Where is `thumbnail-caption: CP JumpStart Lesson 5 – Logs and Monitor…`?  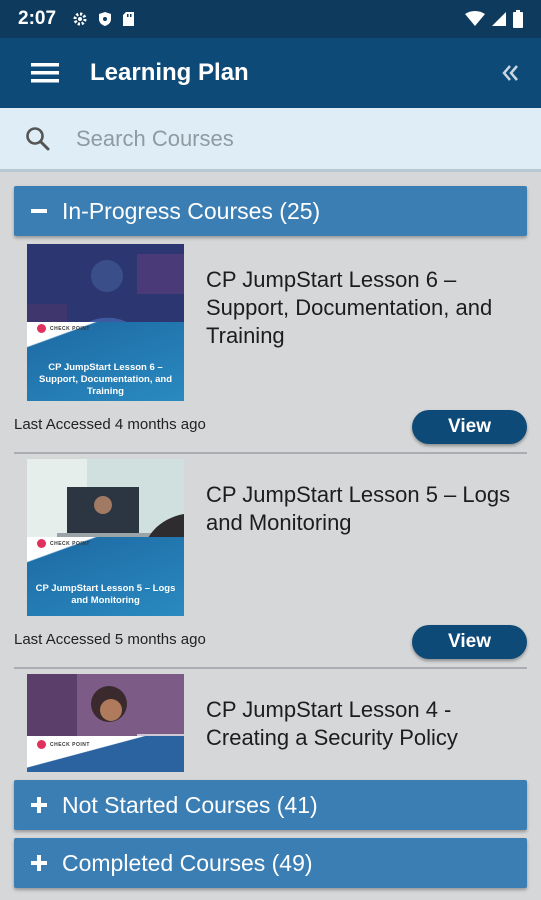
thumbnail-caption: CP JumpStart Lesson 5 – Logs and Monitor… is located at coordinates (105, 594).